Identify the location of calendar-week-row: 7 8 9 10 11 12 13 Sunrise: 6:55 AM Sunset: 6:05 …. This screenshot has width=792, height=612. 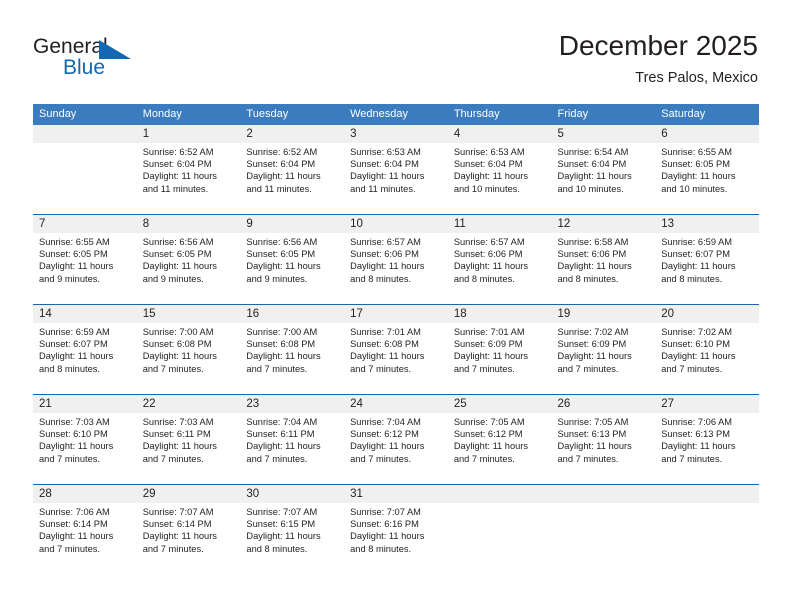
(396, 259).